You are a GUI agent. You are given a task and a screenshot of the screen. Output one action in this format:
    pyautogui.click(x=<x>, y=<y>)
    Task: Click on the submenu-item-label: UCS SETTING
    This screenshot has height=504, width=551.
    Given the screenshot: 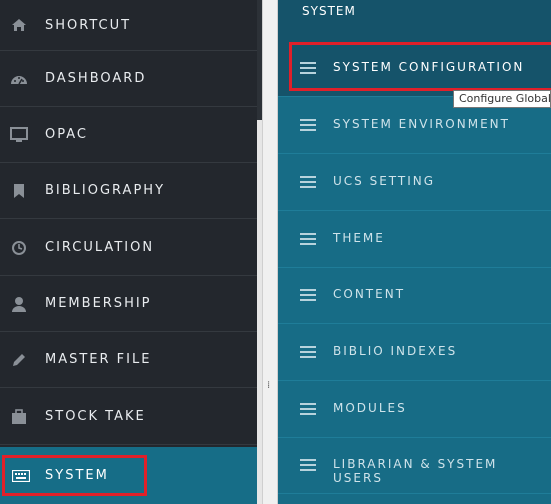 What is the action you would take?
    pyautogui.click(x=384, y=181)
    